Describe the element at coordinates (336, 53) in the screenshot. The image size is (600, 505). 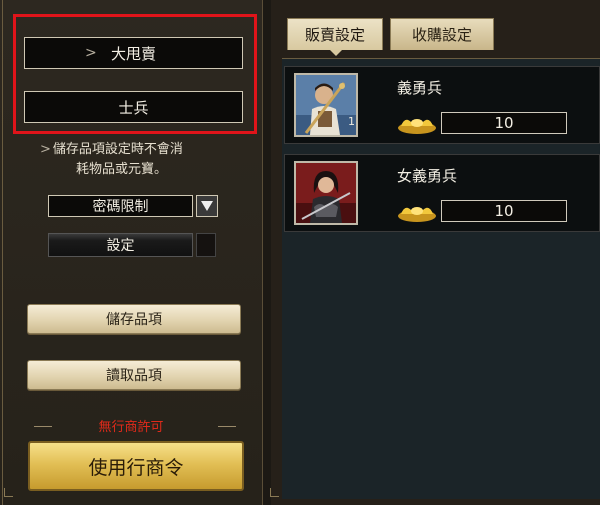
I see `active-tab-pointer-icon` at that location.